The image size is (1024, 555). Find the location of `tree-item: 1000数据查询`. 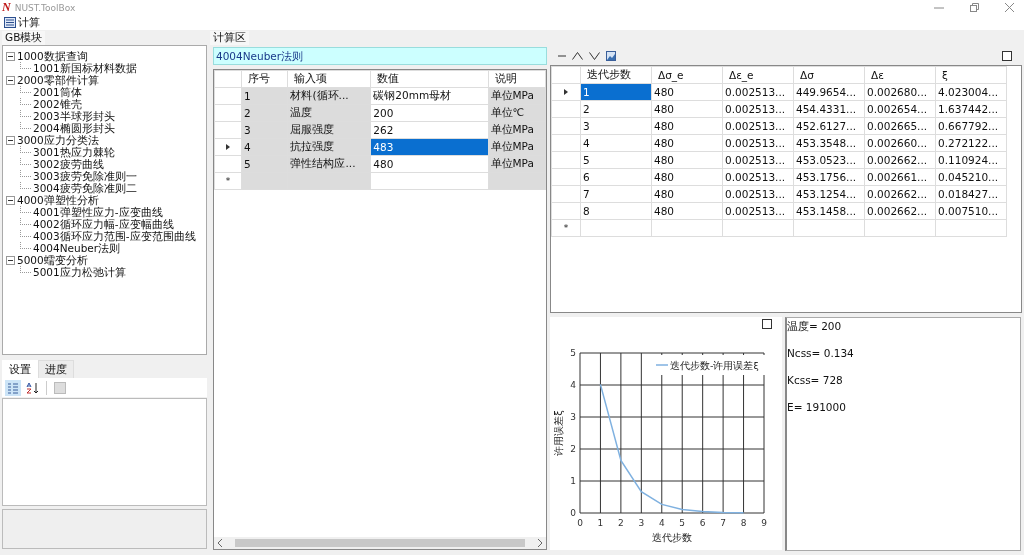

tree-item: 1000数据查询 is located at coordinates (52, 56).